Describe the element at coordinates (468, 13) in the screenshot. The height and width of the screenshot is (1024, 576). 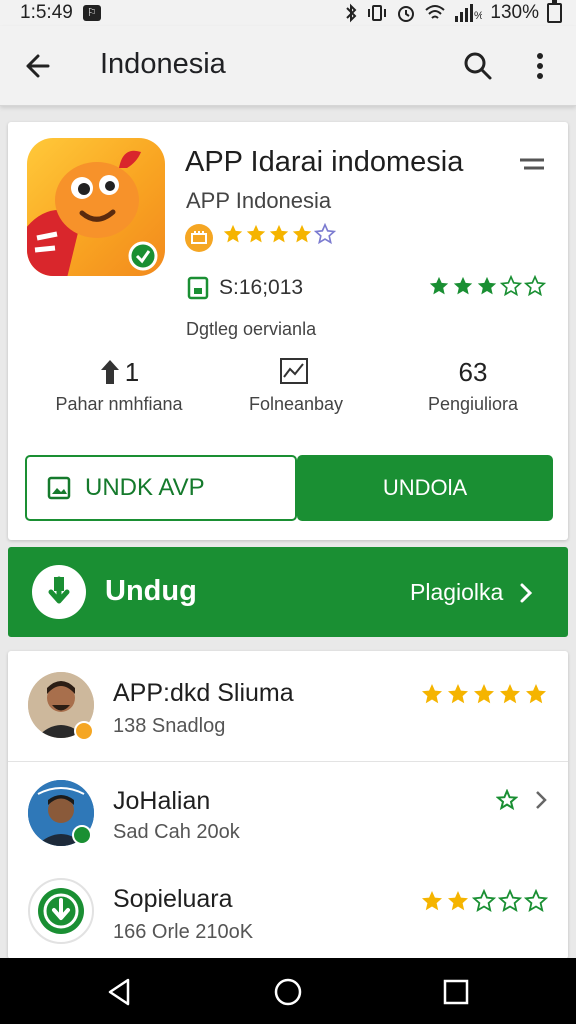
I see `signal-icon: %` at that location.